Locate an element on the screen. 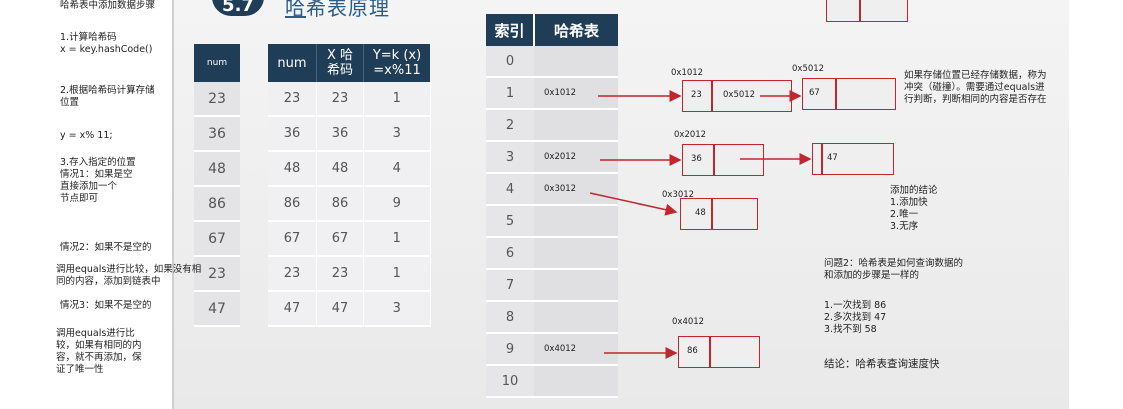 The width and height of the screenshot is (1123, 409). summary-note: 结论：哈希表查询速度快 is located at coordinates (882, 364).